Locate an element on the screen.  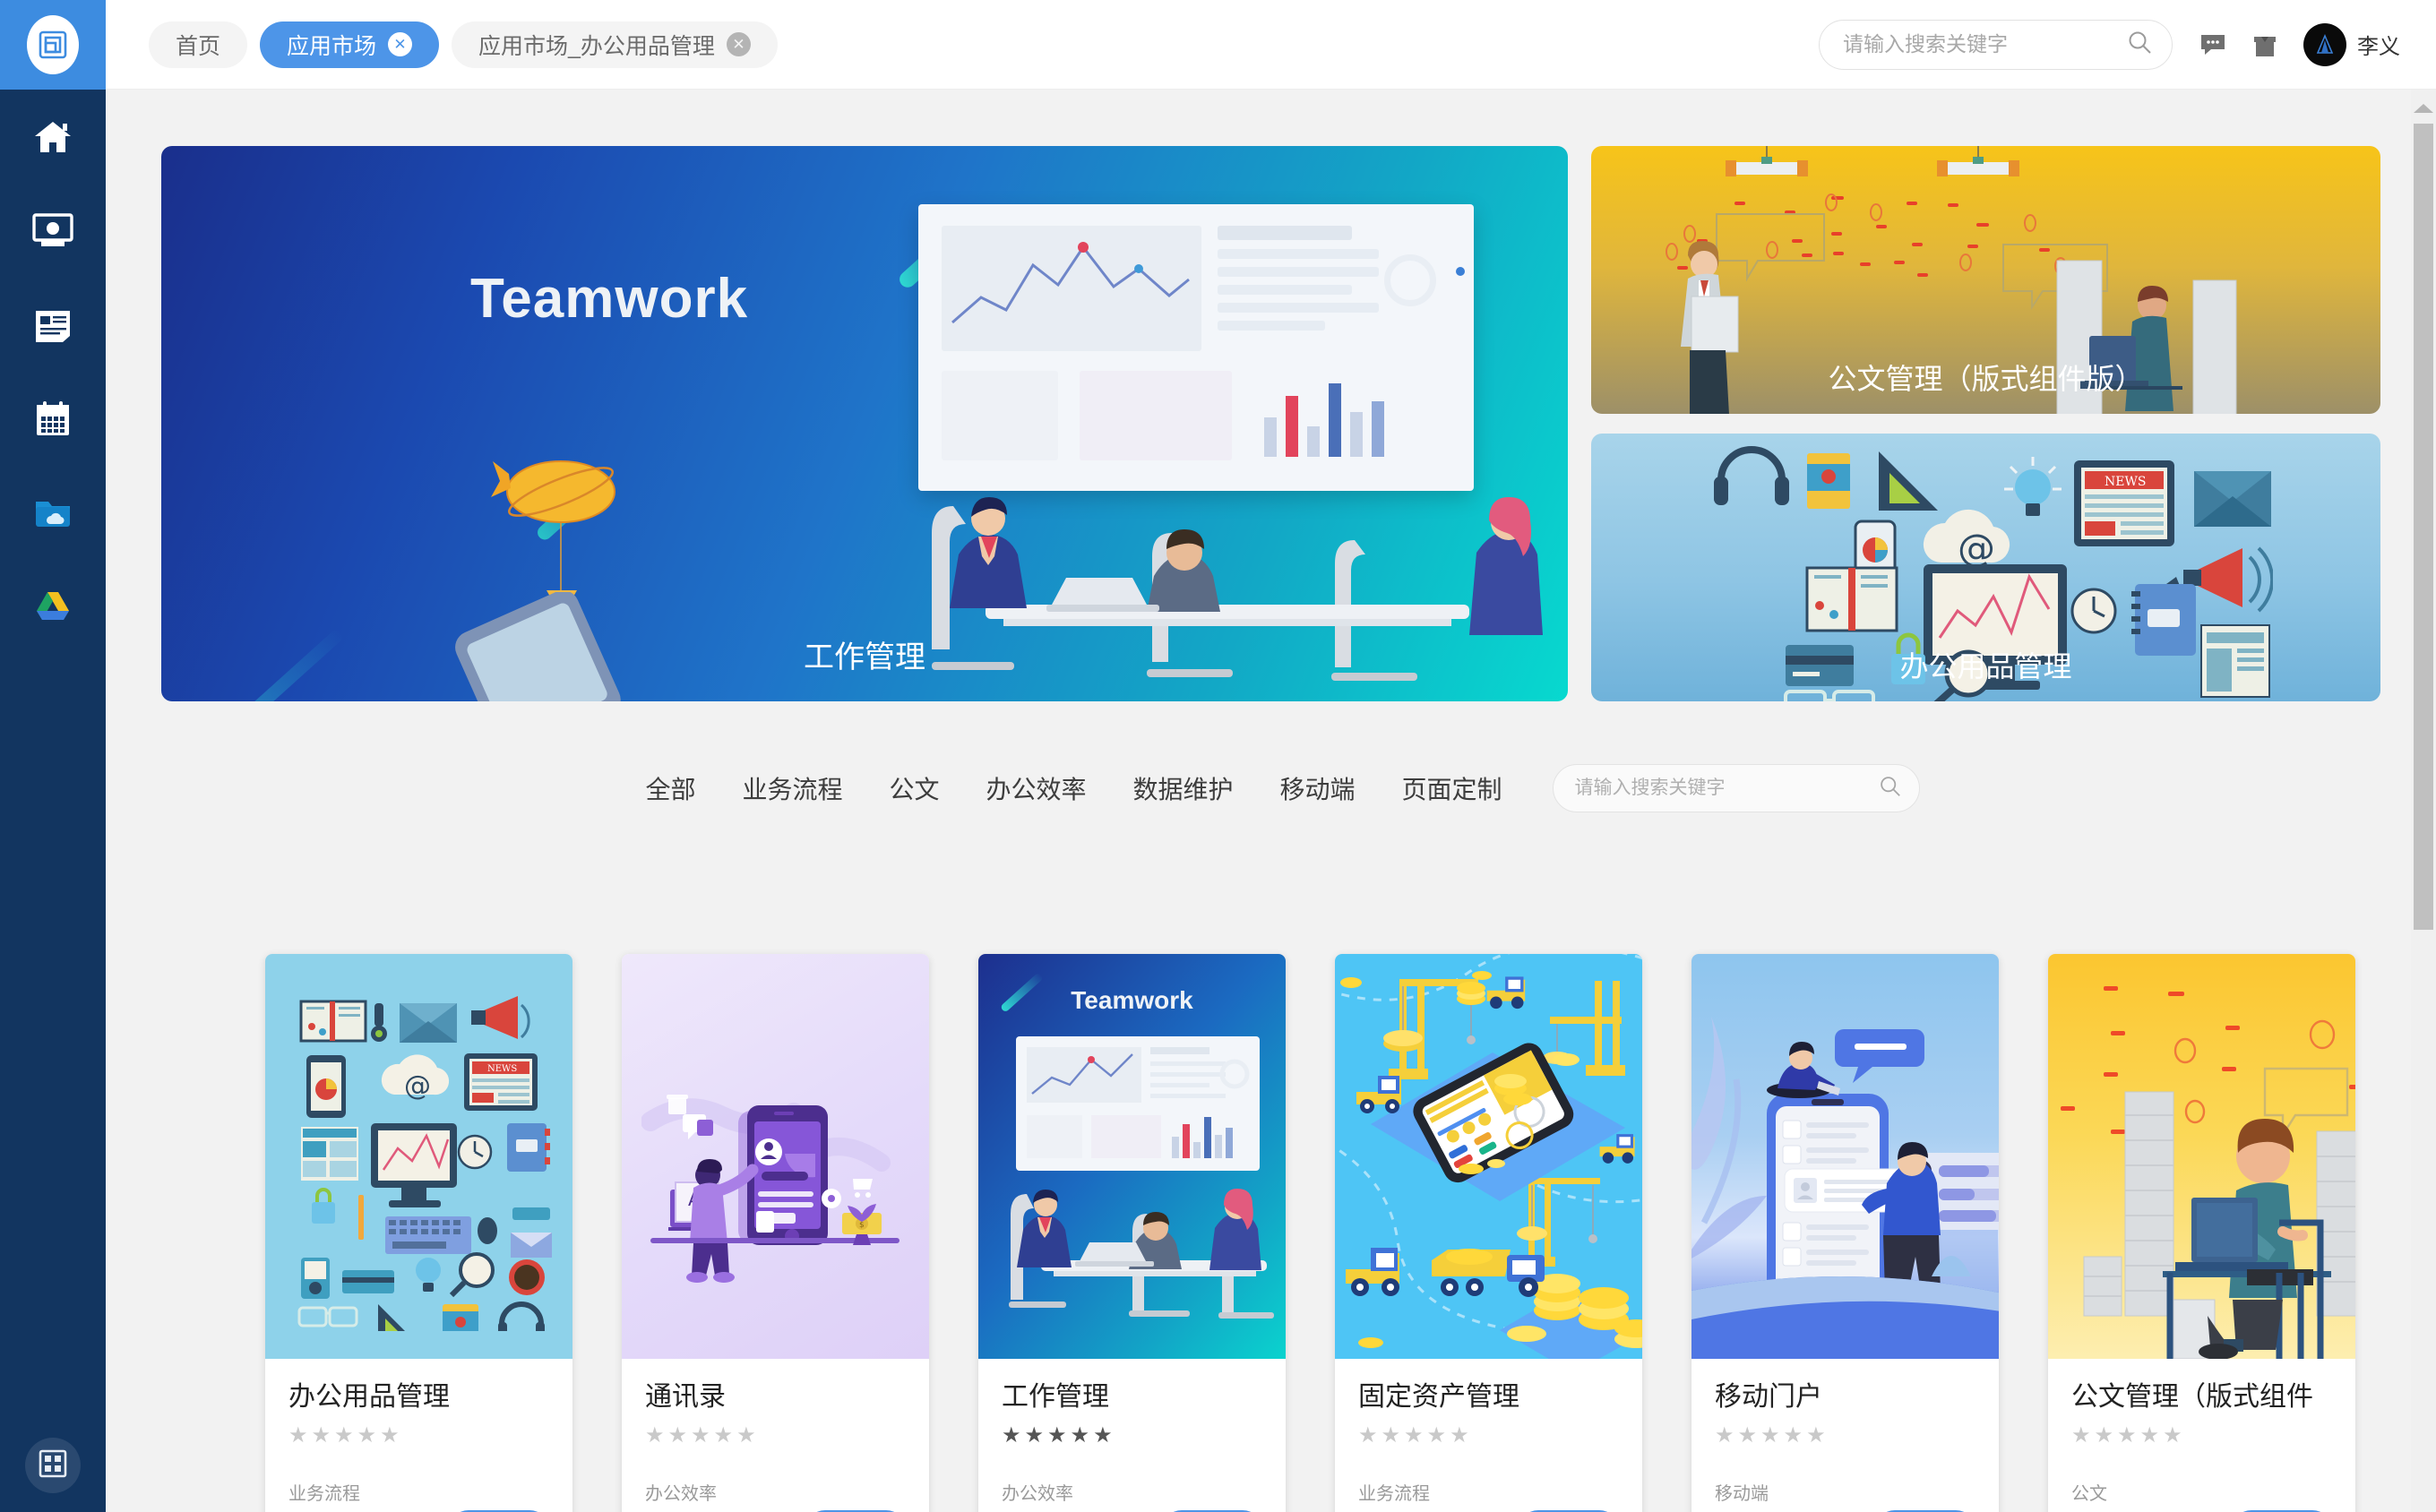
card-body: 固定资产管理 ★★★★★ 业务流程 Free 安装 is located at coordinates (1488, 1436).